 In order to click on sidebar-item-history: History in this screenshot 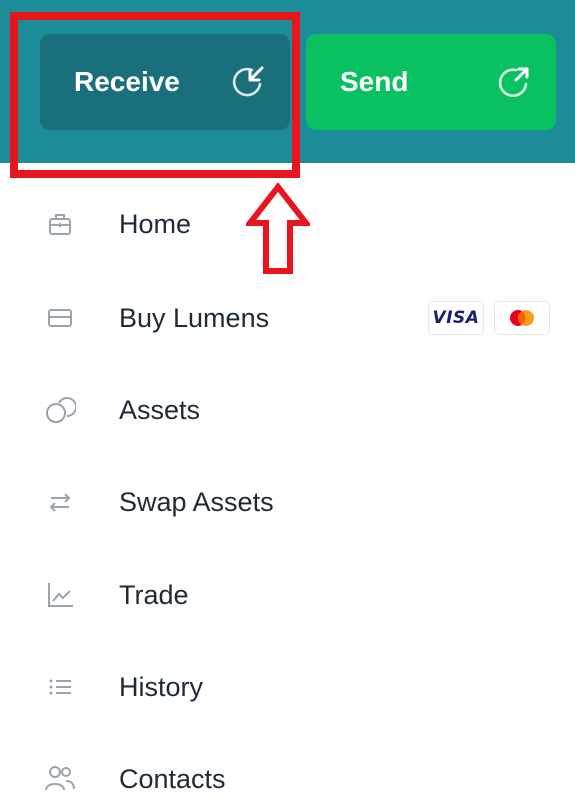, I will do `click(287, 687)`.